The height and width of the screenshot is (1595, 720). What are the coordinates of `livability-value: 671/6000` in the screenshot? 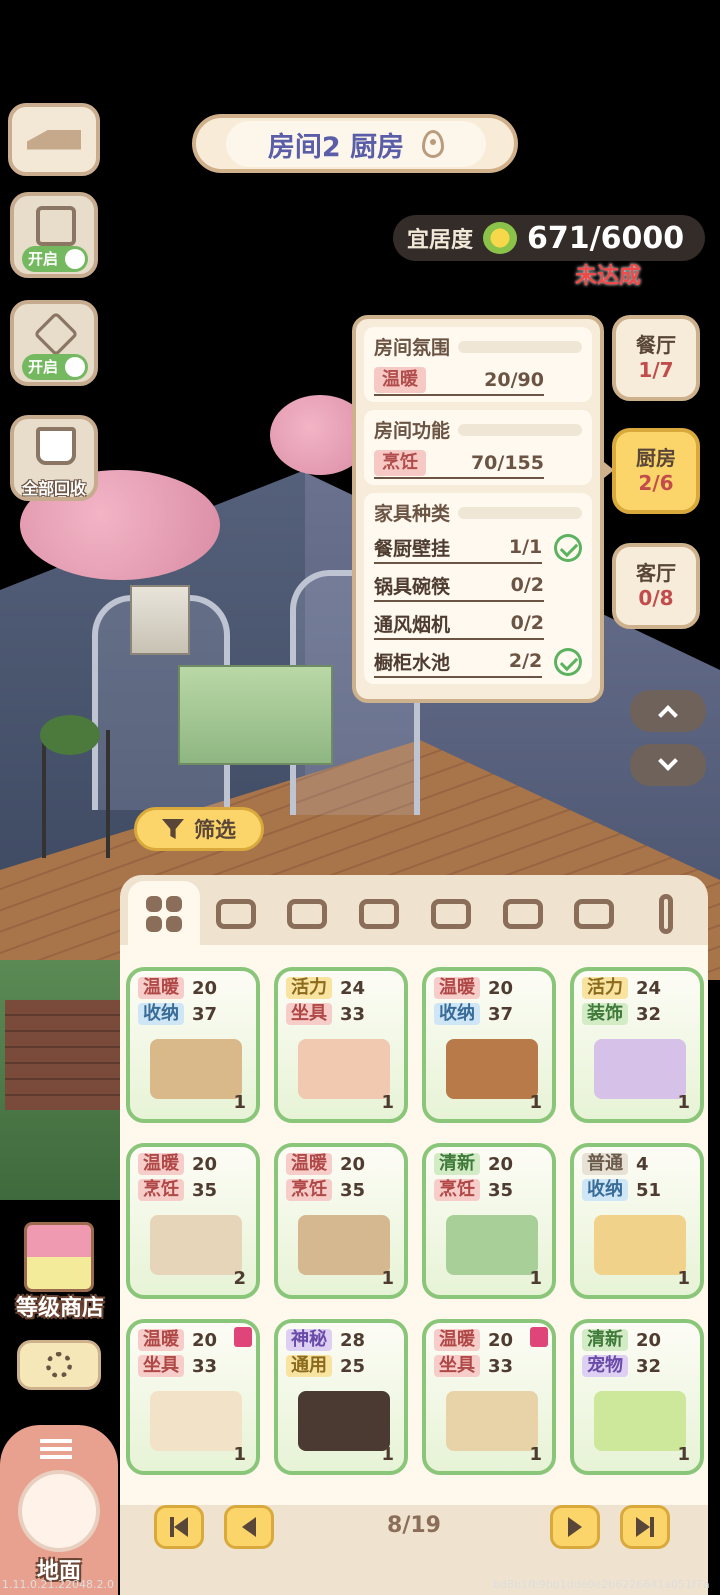 It's located at (606, 238).